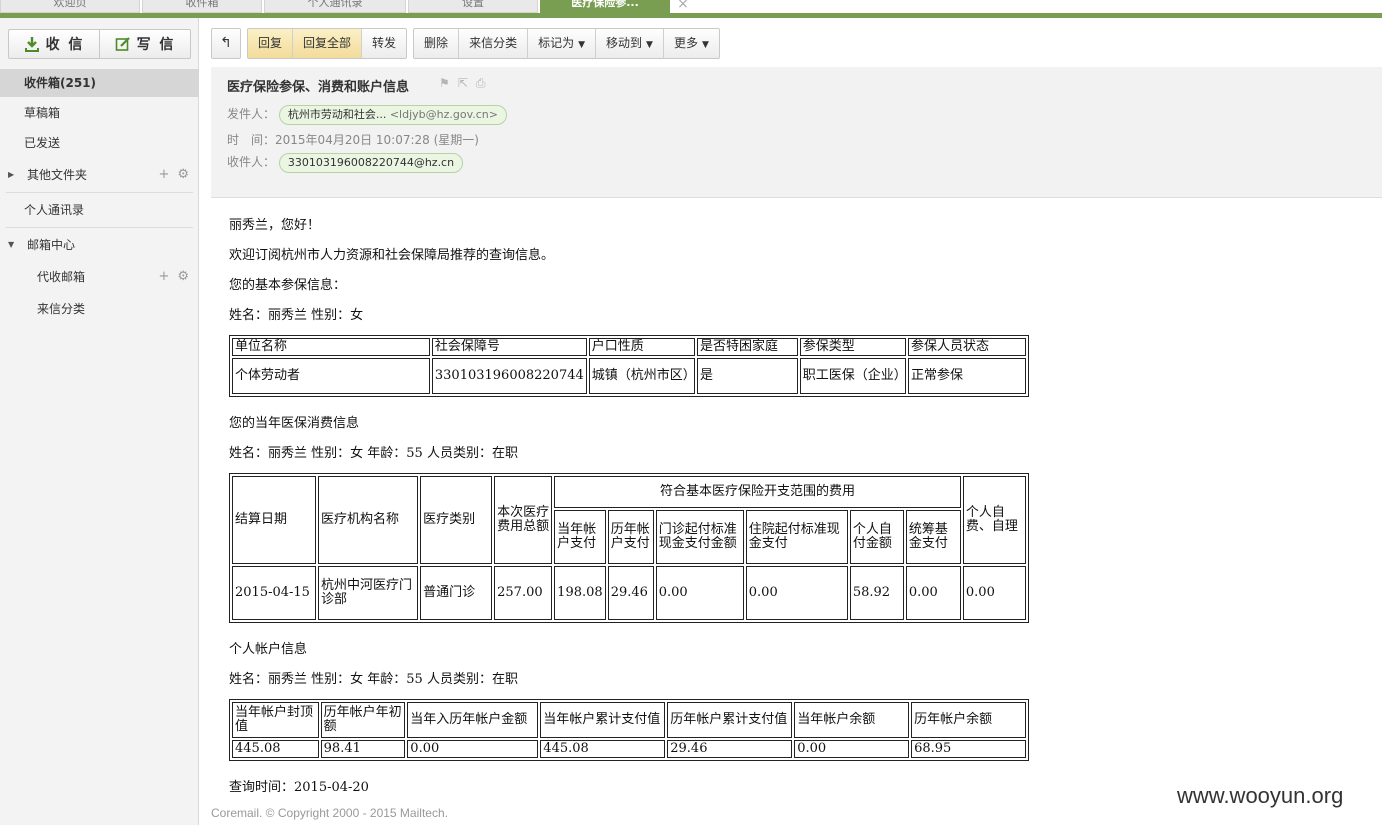  Describe the element at coordinates (444, 83) in the screenshot. I see `flag-icon: ⚑` at that location.